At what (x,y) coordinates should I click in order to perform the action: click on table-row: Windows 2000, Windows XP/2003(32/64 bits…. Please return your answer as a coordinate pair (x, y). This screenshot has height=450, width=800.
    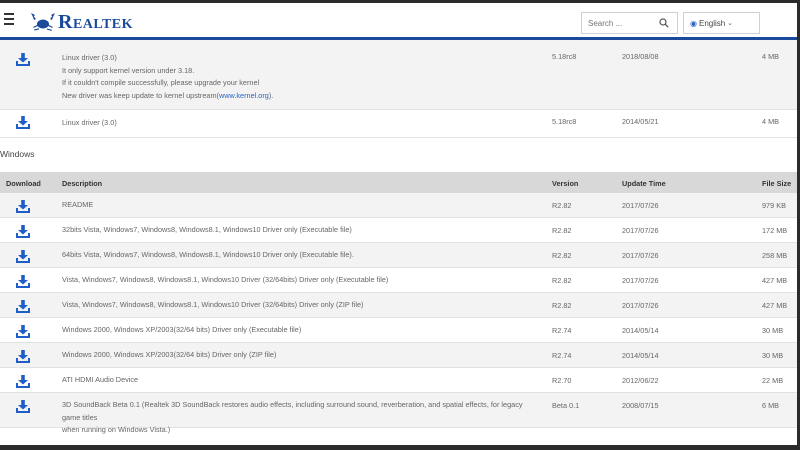
    Looking at the image, I should click on (400, 355).